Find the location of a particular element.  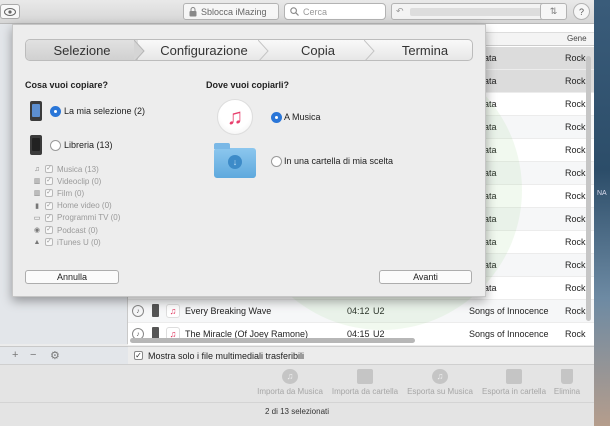

library-category-item: ▲ ✓ iTunes U (0) is located at coordinates (67, 242).